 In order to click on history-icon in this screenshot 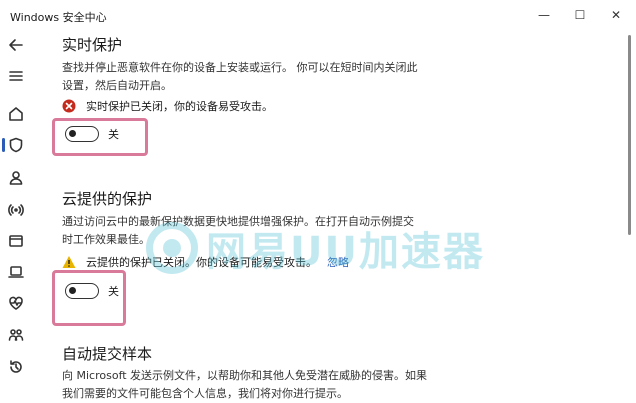, I will do `click(16, 366)`.